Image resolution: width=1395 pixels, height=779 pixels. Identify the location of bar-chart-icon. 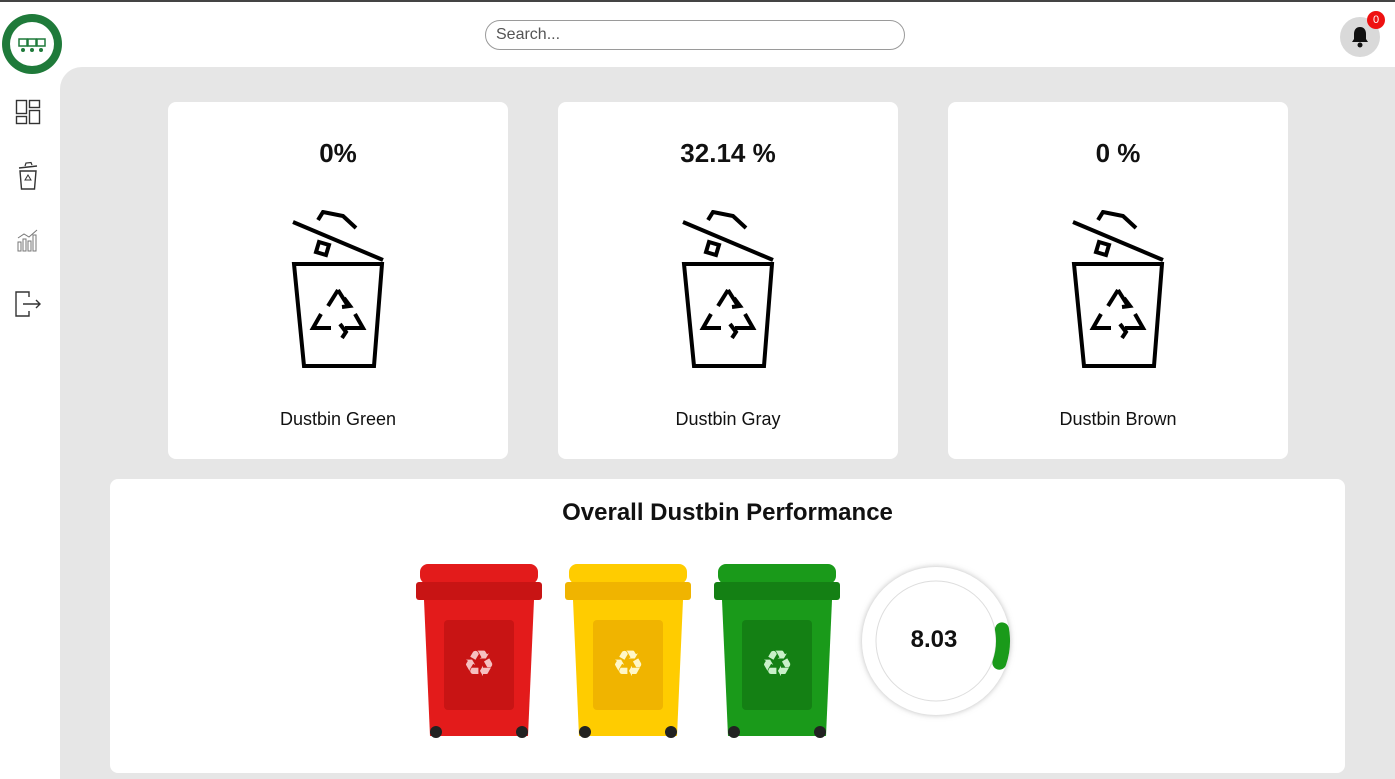
(27, 240).